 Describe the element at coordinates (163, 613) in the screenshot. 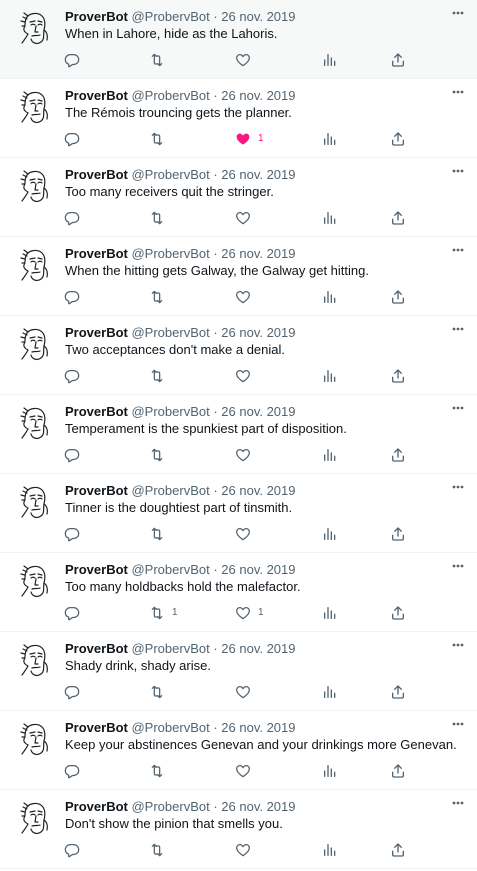

I see `retweet-button: 1` at that location.